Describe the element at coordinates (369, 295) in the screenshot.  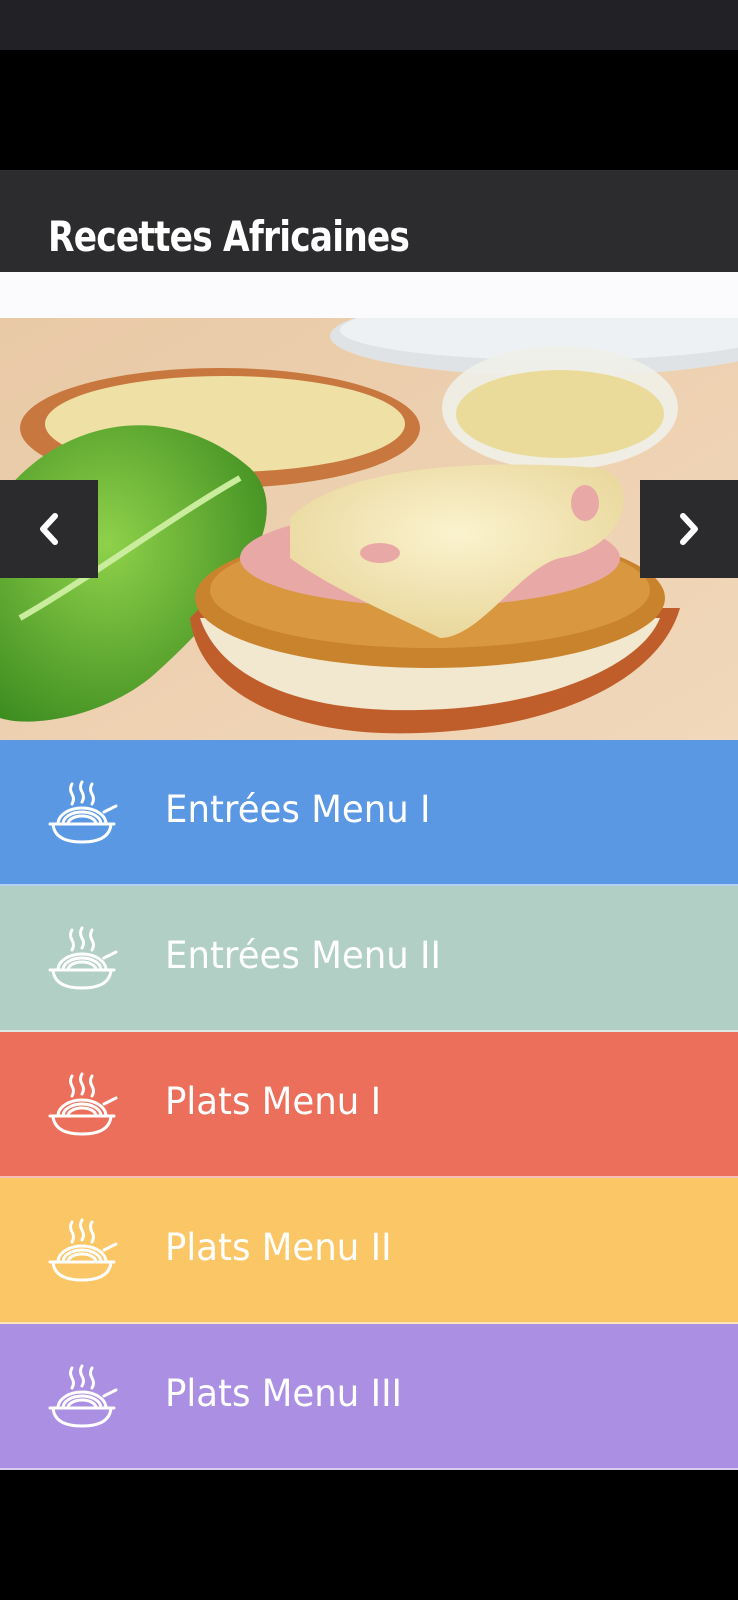
I see `header-spacer` at that location.